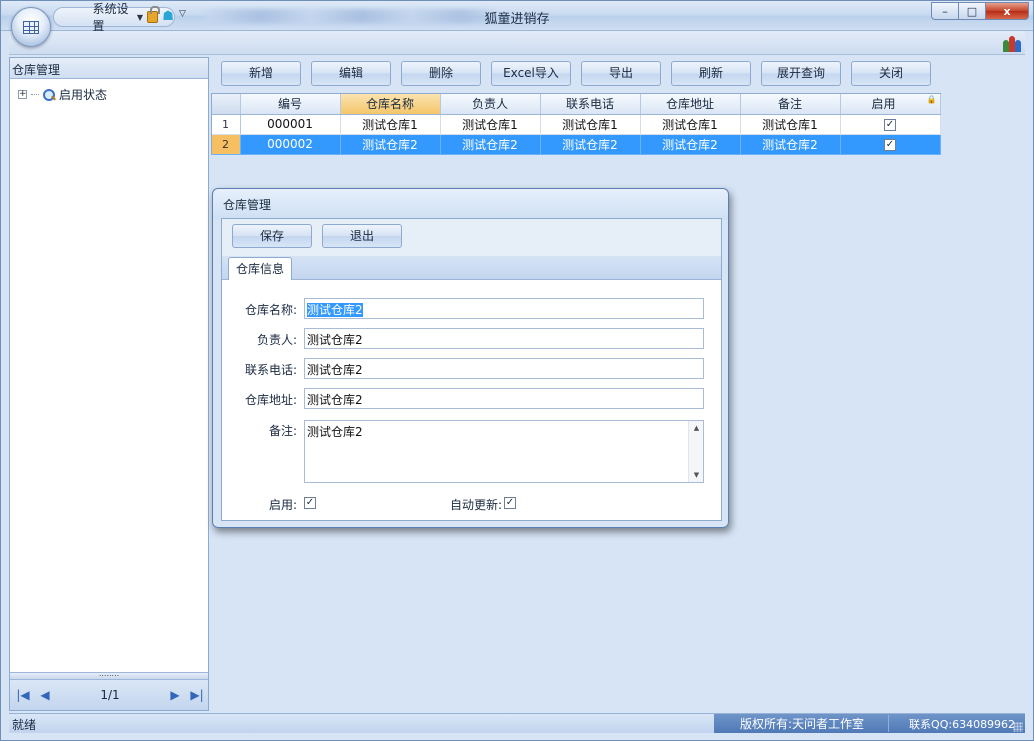  What do you see at coordinates (490, 124) in the screenshot?
I see `cell-manager: 测试仓库1` at bounding box center [490, 124].